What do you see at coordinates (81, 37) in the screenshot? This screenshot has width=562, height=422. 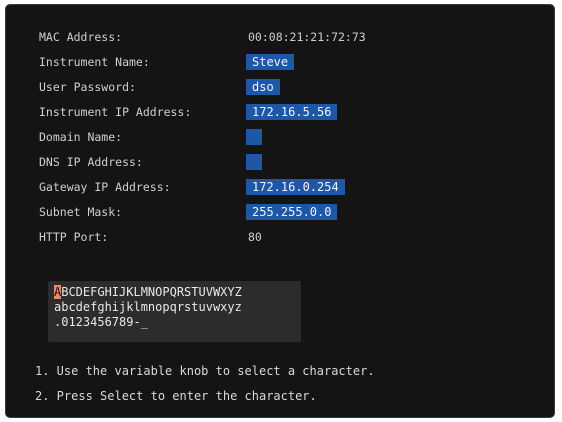 I see `mac-address-label: MAC Address:` at bounding box center [81, 37].